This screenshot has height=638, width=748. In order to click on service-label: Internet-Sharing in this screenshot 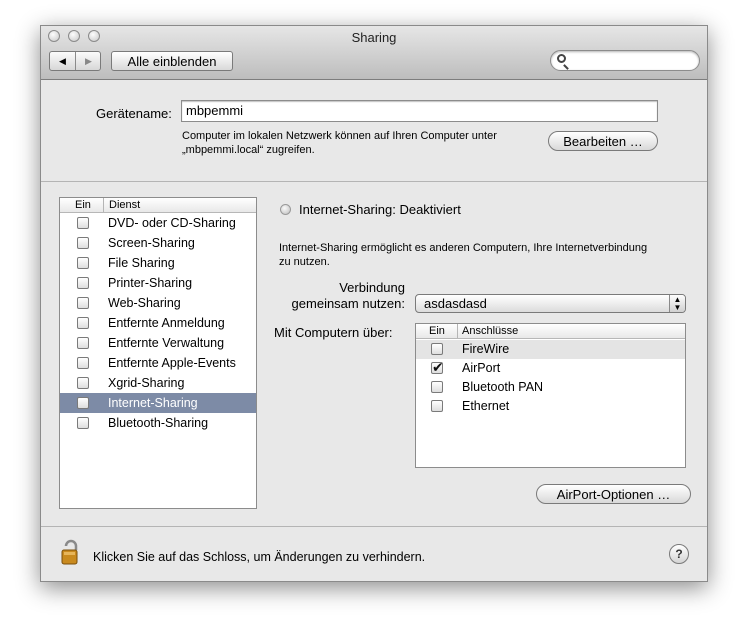, I will do `click(153, 403)`.